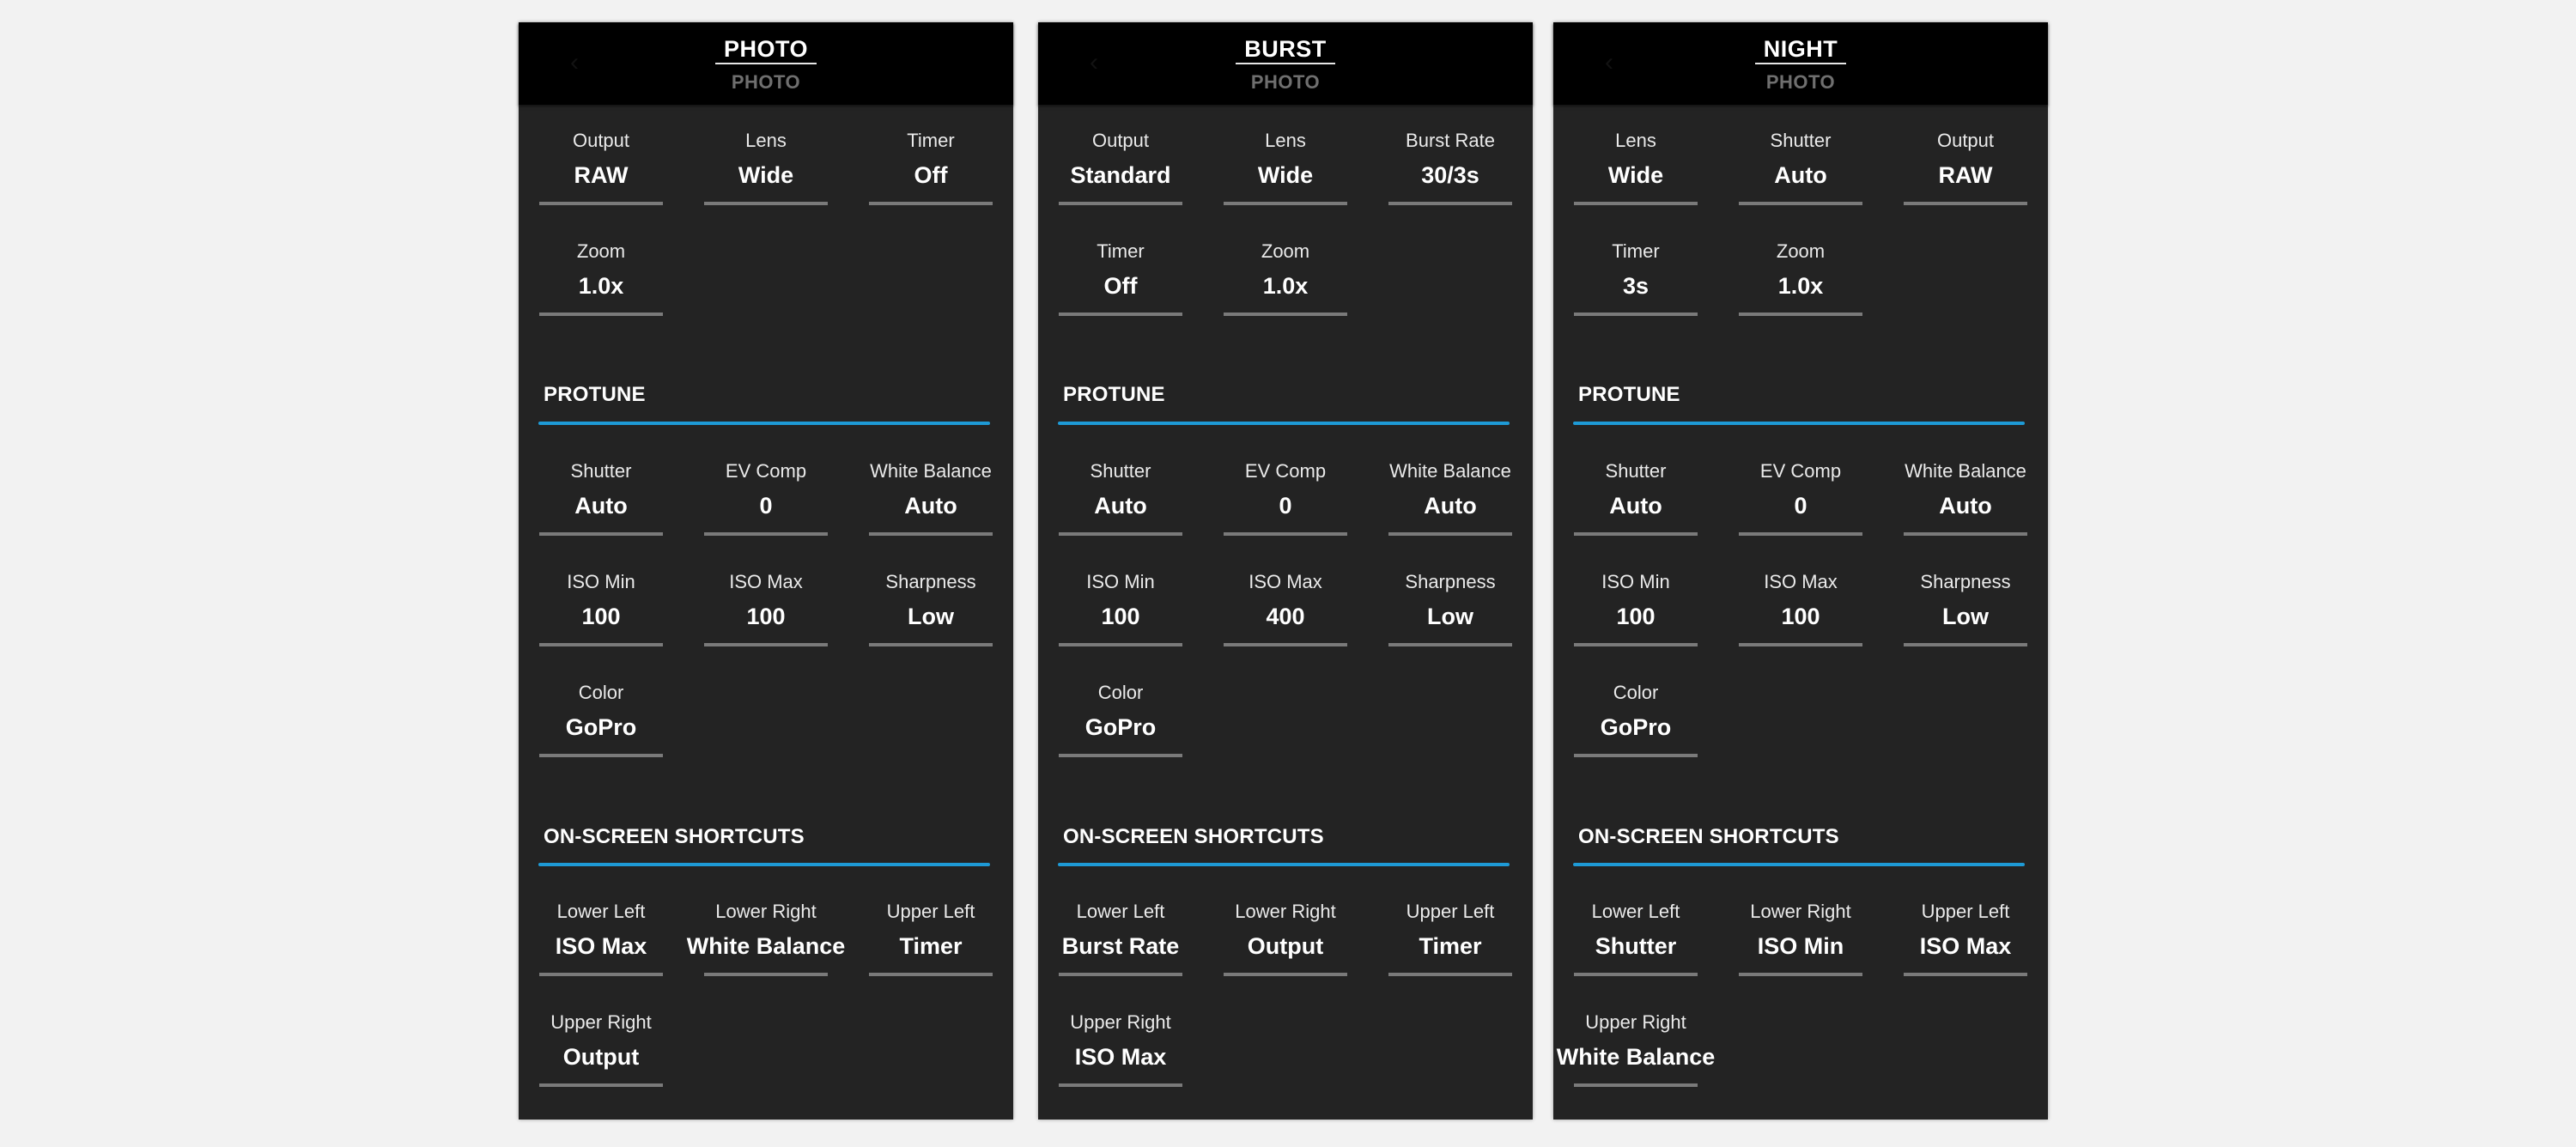 The height and width of the screenshot is (1147, 2576). Describe the element at coordinates (1120, 1058) in the screenshot. I see `setting-upper-right: Upper Right ISO Max` at that location.